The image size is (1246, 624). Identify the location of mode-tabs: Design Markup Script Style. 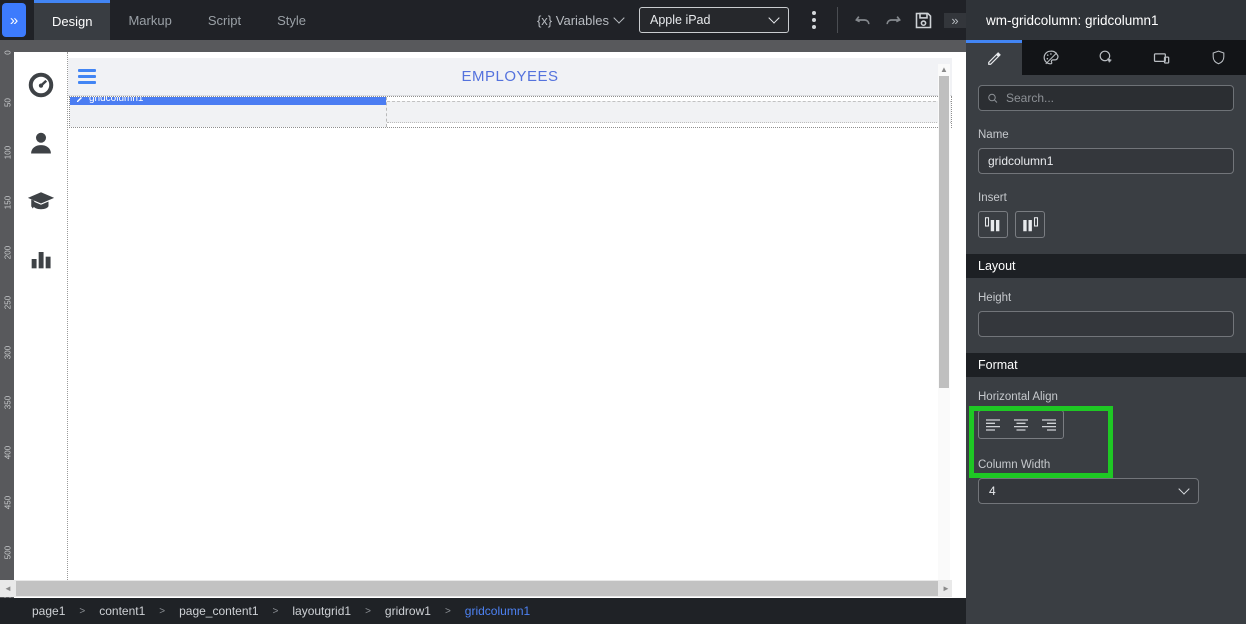
(179, 20).